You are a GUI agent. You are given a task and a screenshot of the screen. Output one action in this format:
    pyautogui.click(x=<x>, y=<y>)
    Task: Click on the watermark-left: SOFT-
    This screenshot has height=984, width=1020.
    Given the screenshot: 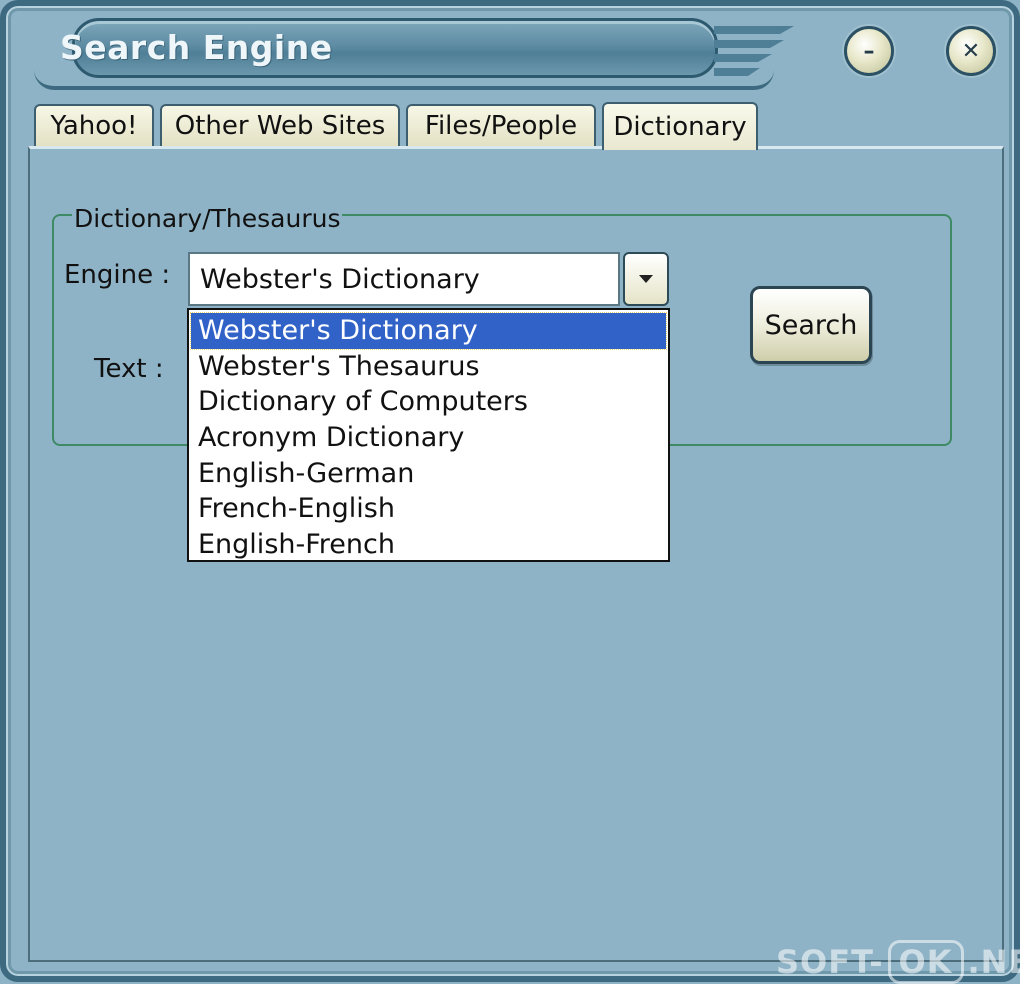 What is the action you would take?
    pyautogui.click(x=830, y=962)
    